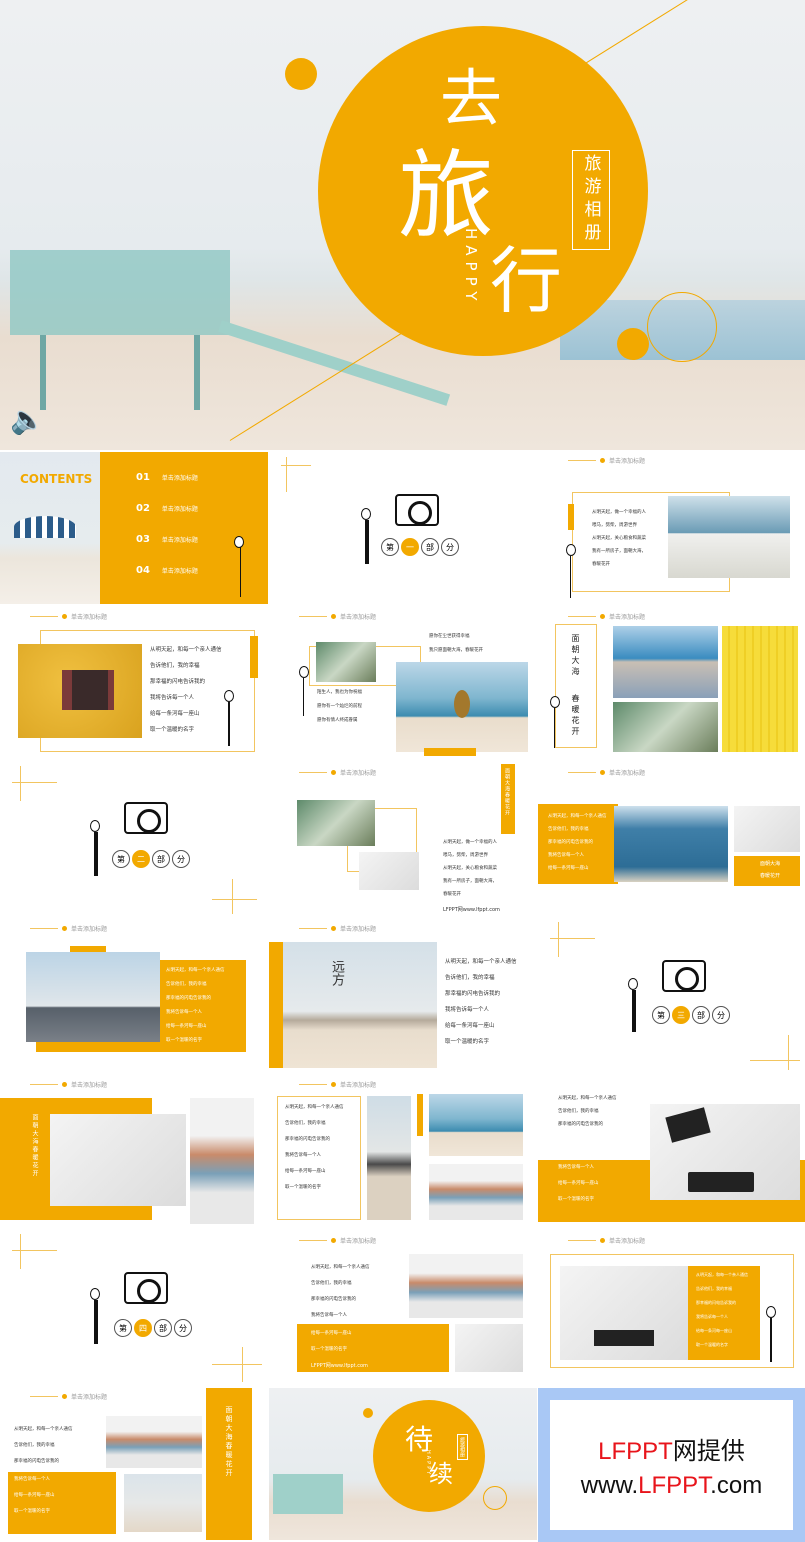 The image size is (805, 1542). What do you see at coordinates (27, 419) in the screenshot?
I see `speaker-icon: 🔈` at bounding box center [27, 419].